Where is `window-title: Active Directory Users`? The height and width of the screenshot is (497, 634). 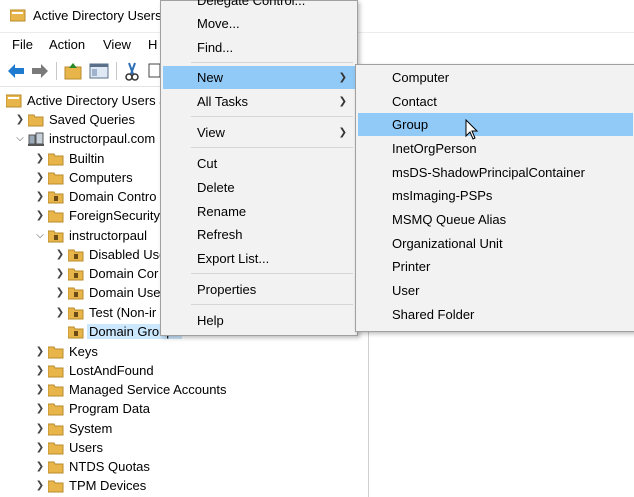
window-title: Active Directory Users is located at coordinates (97, 15).